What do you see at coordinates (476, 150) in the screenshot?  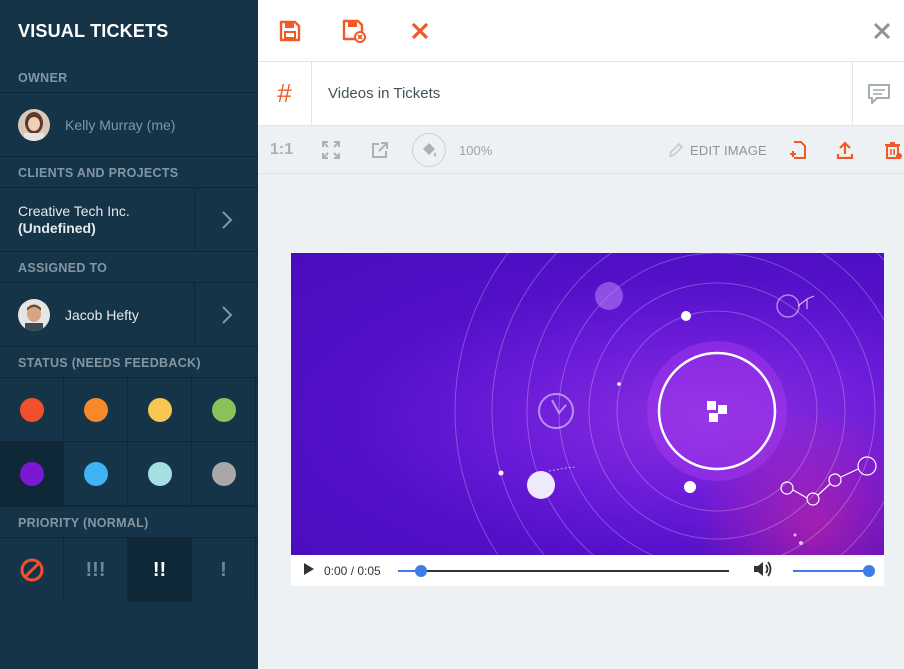 I see `zoom-level: 100%` at bounding box center [476, 150].